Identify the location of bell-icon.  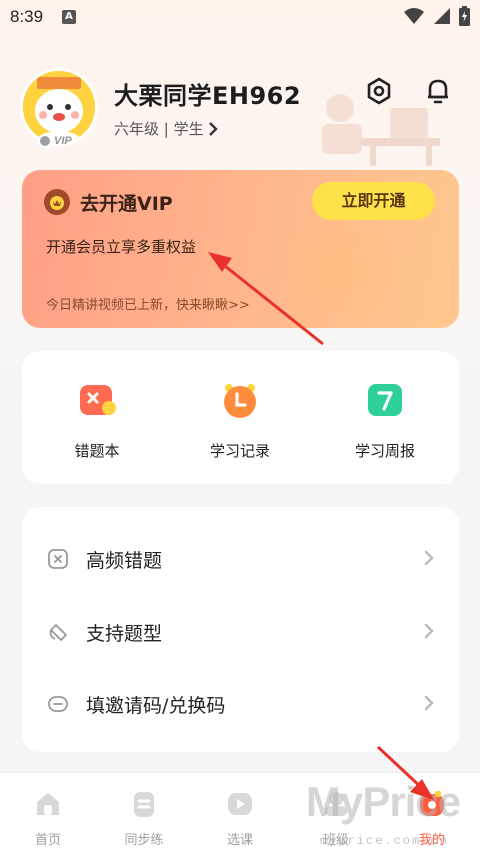
(438, 91).